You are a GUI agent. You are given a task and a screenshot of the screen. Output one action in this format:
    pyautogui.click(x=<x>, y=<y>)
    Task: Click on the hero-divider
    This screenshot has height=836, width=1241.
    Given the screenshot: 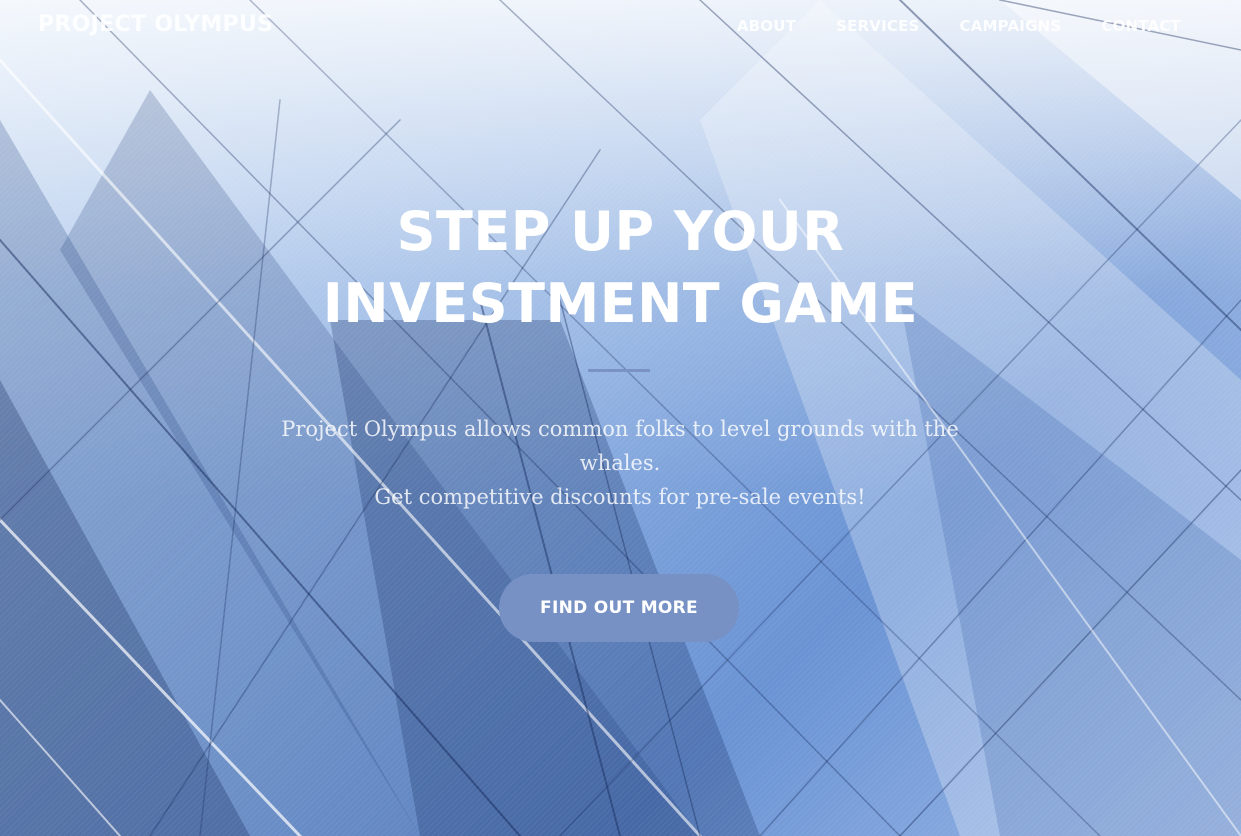 What is the action you would take?
    pyautogui.click(x=619, y=370)
    